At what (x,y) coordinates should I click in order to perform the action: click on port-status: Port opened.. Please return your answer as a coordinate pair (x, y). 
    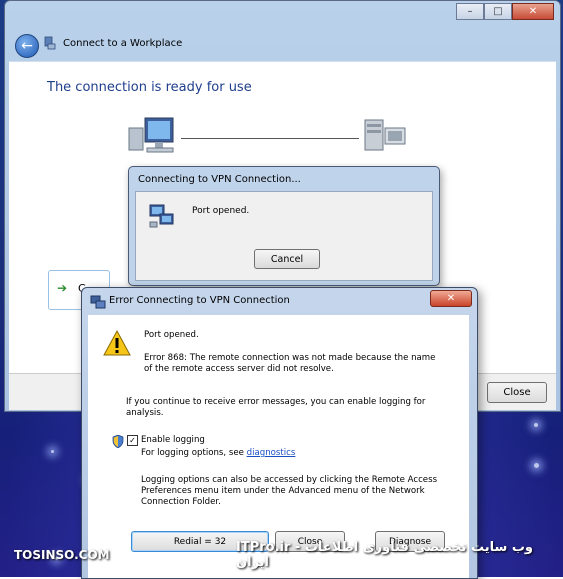
    Looking at the image, I should click on (171, 335).